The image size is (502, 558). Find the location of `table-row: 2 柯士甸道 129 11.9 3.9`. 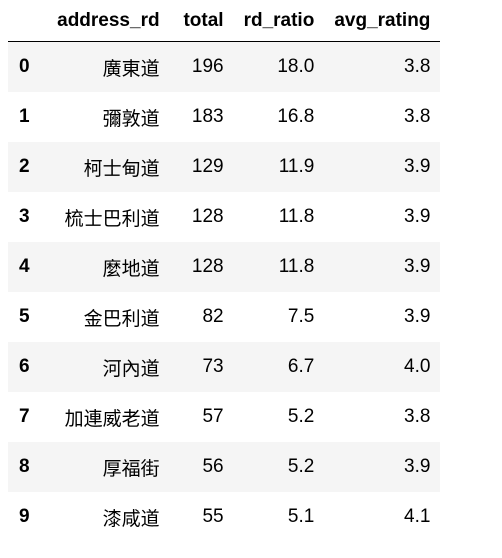

table-row: 2 柯士甸道 129 11.9 3.9 is located at coordinates (224, 167).